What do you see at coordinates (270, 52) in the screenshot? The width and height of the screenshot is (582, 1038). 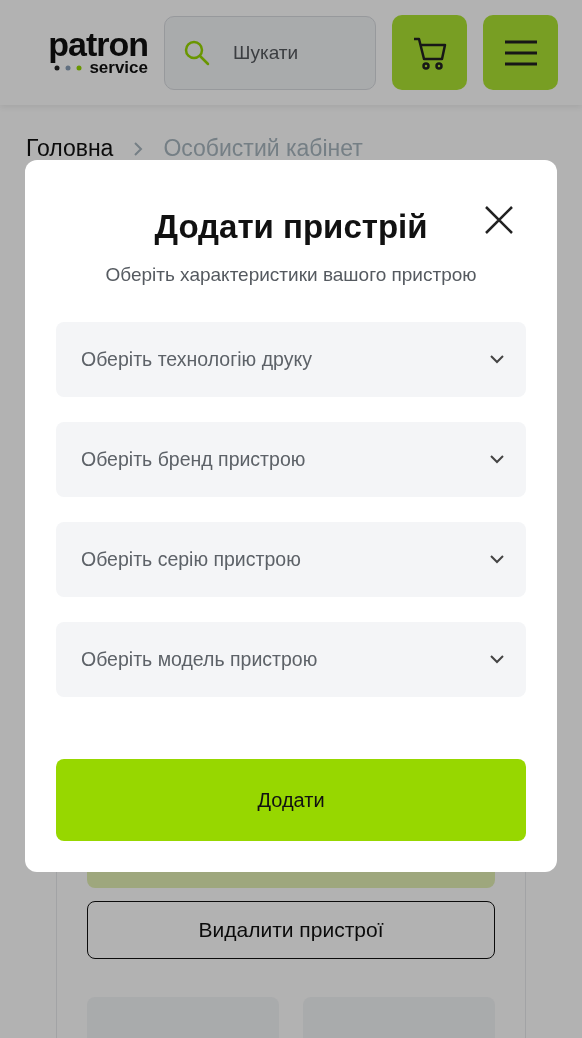 I see `search-field: Шукати` at bounding box center [270, 52].